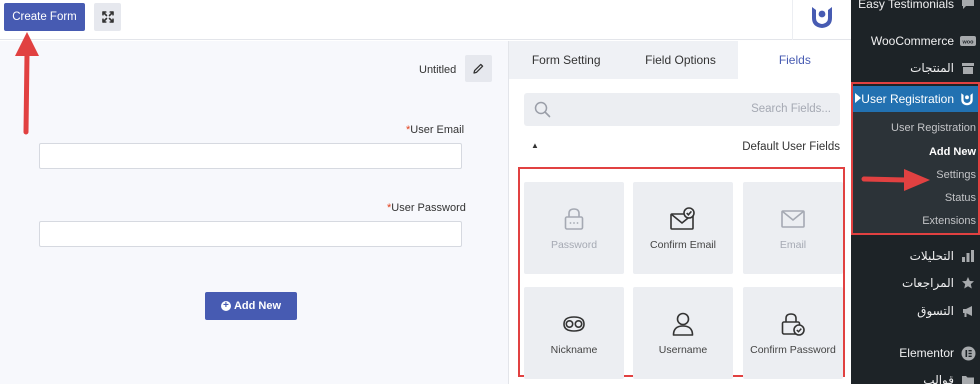  Describe the element at coordinates (250, 234) in the screenshot. I see `user-password-field` at that location.